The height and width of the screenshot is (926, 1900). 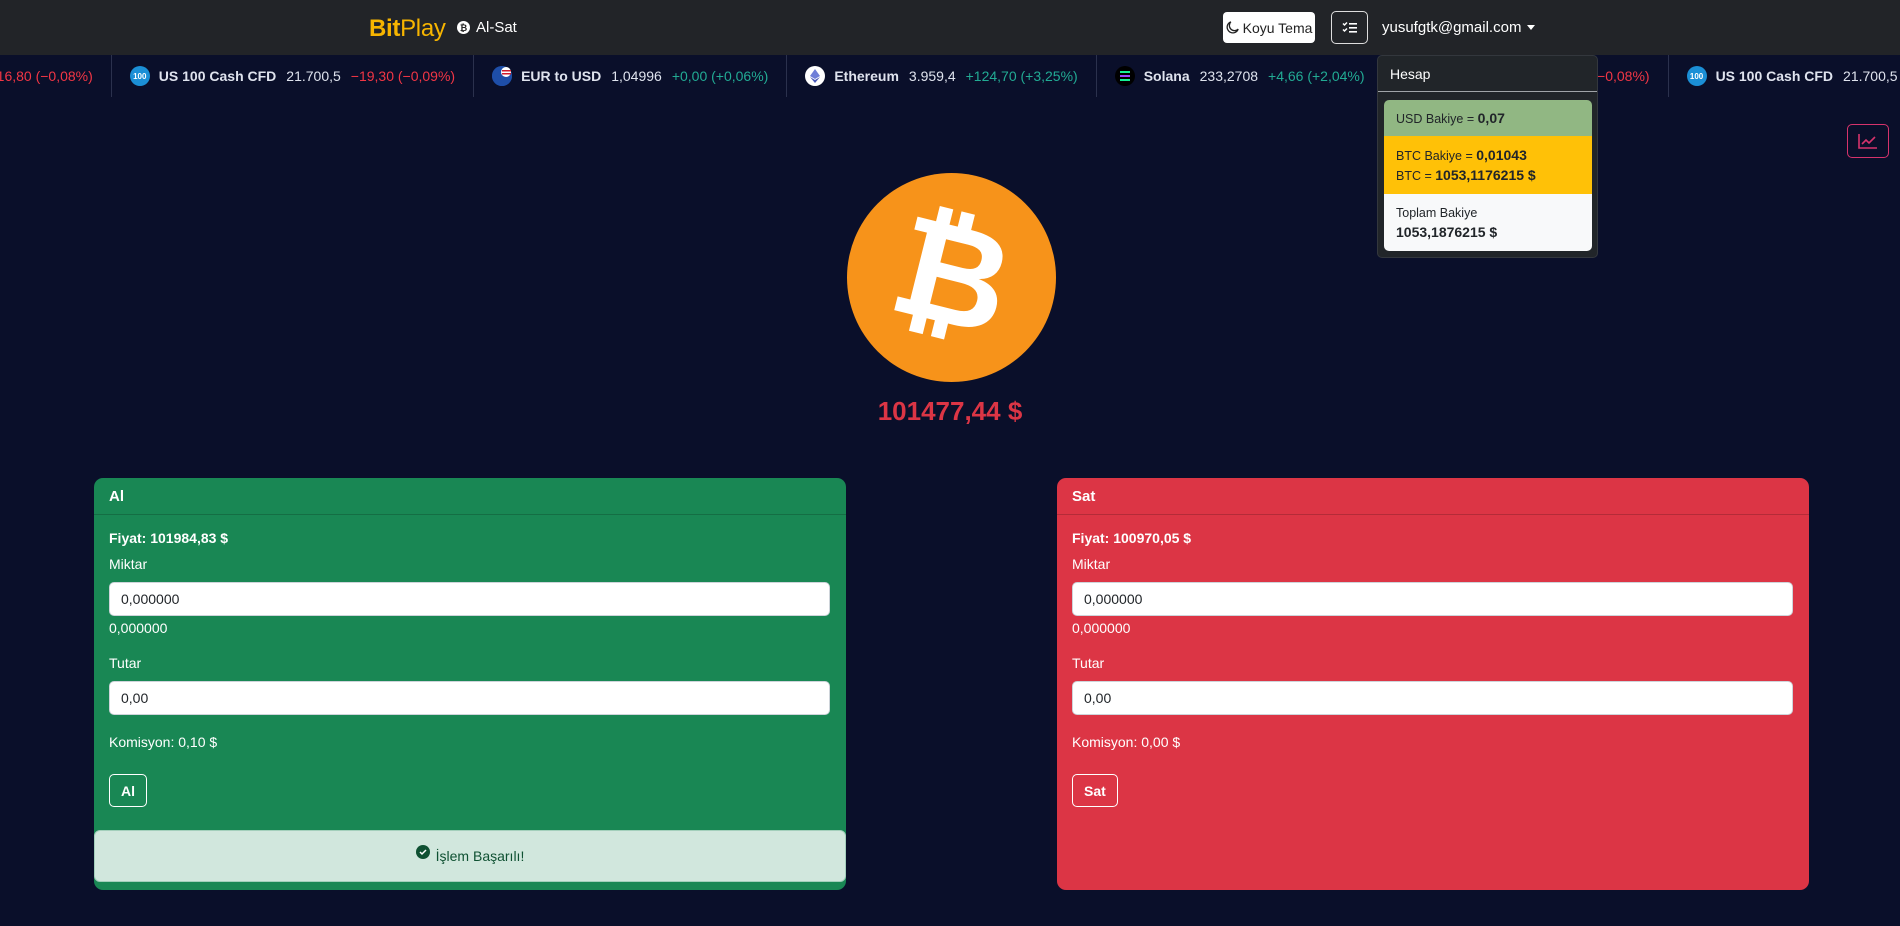 What do you see at coordinates (1124, 76) in the screenshot?
I see `solana-icon` at bounding box center [1124, 76].